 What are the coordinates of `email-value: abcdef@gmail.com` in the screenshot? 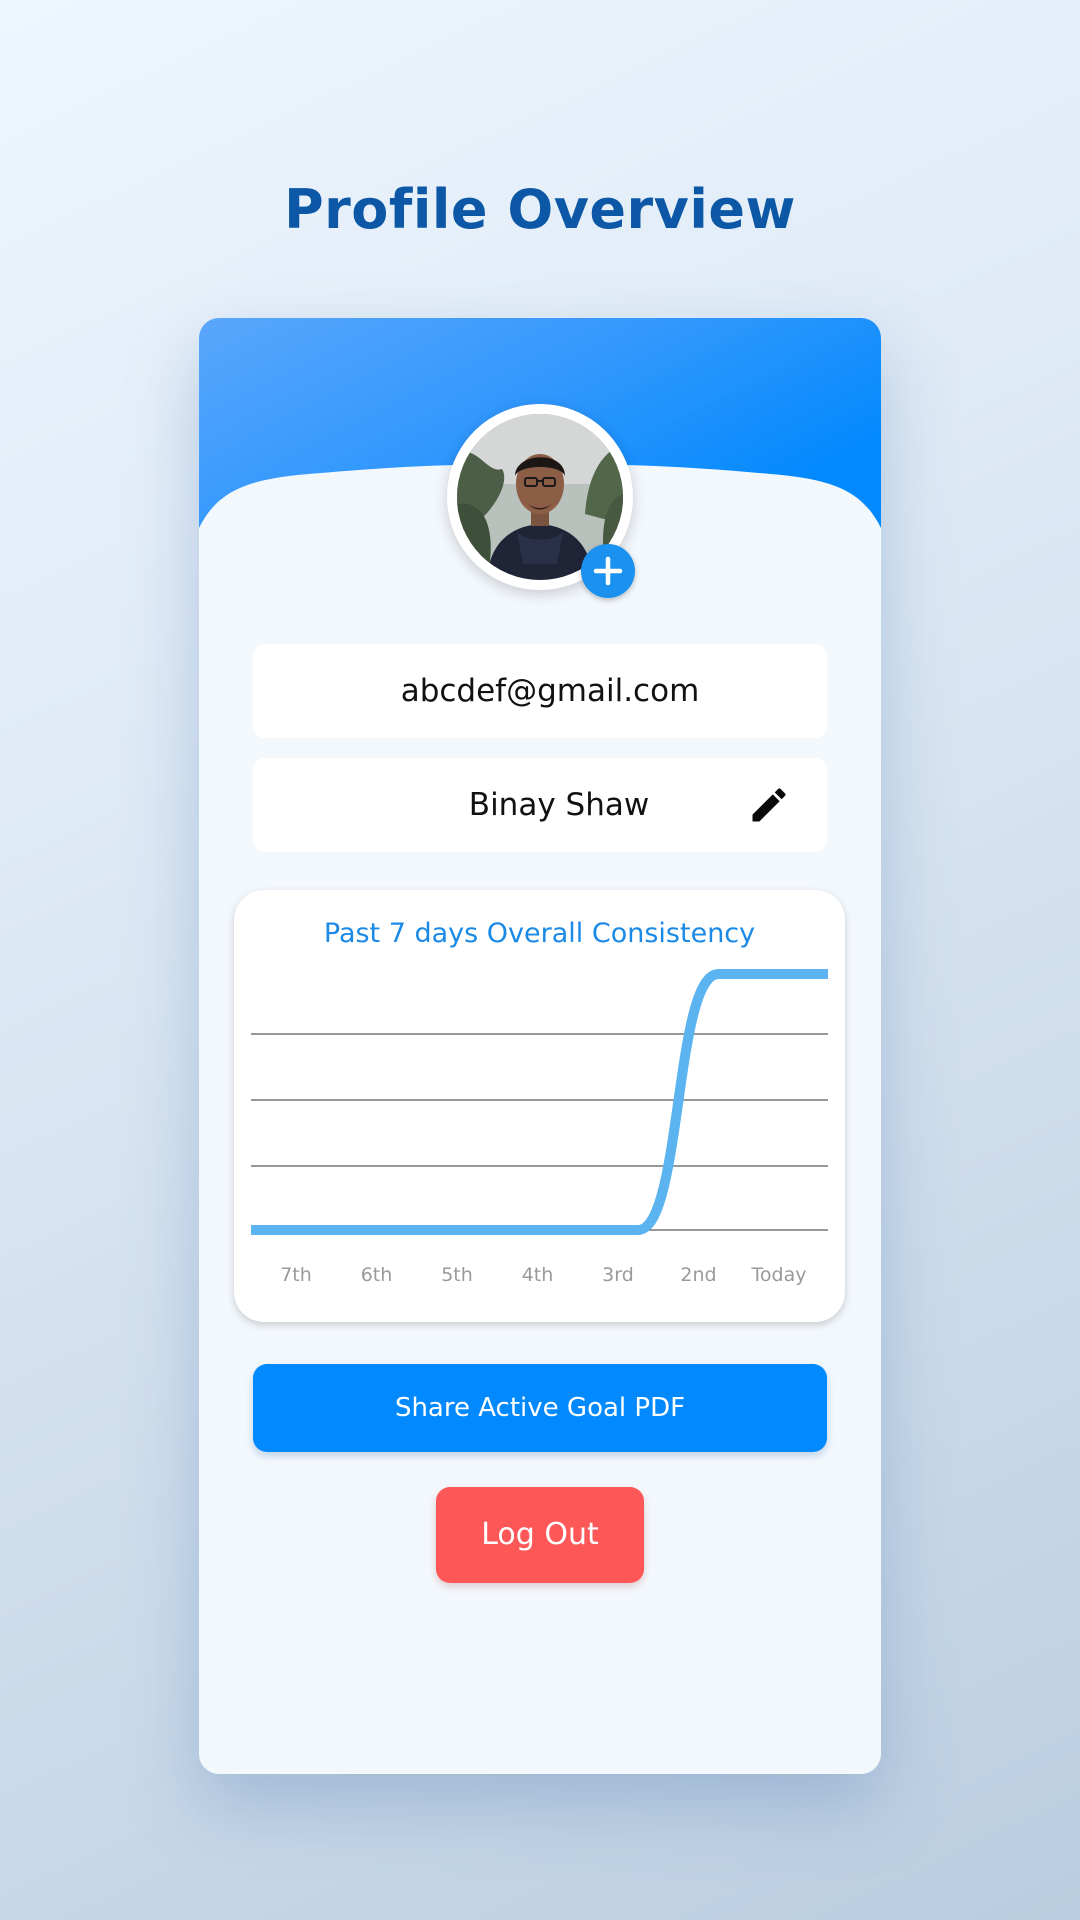 It's located at (550, 691).